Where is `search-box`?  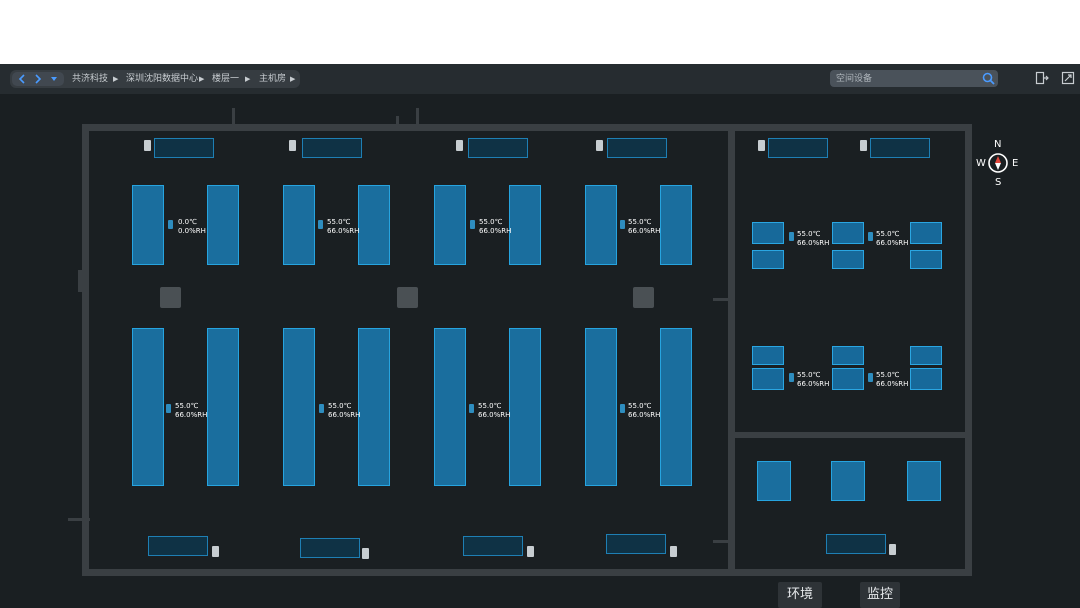 search-box is located at coordinates (914, 78).